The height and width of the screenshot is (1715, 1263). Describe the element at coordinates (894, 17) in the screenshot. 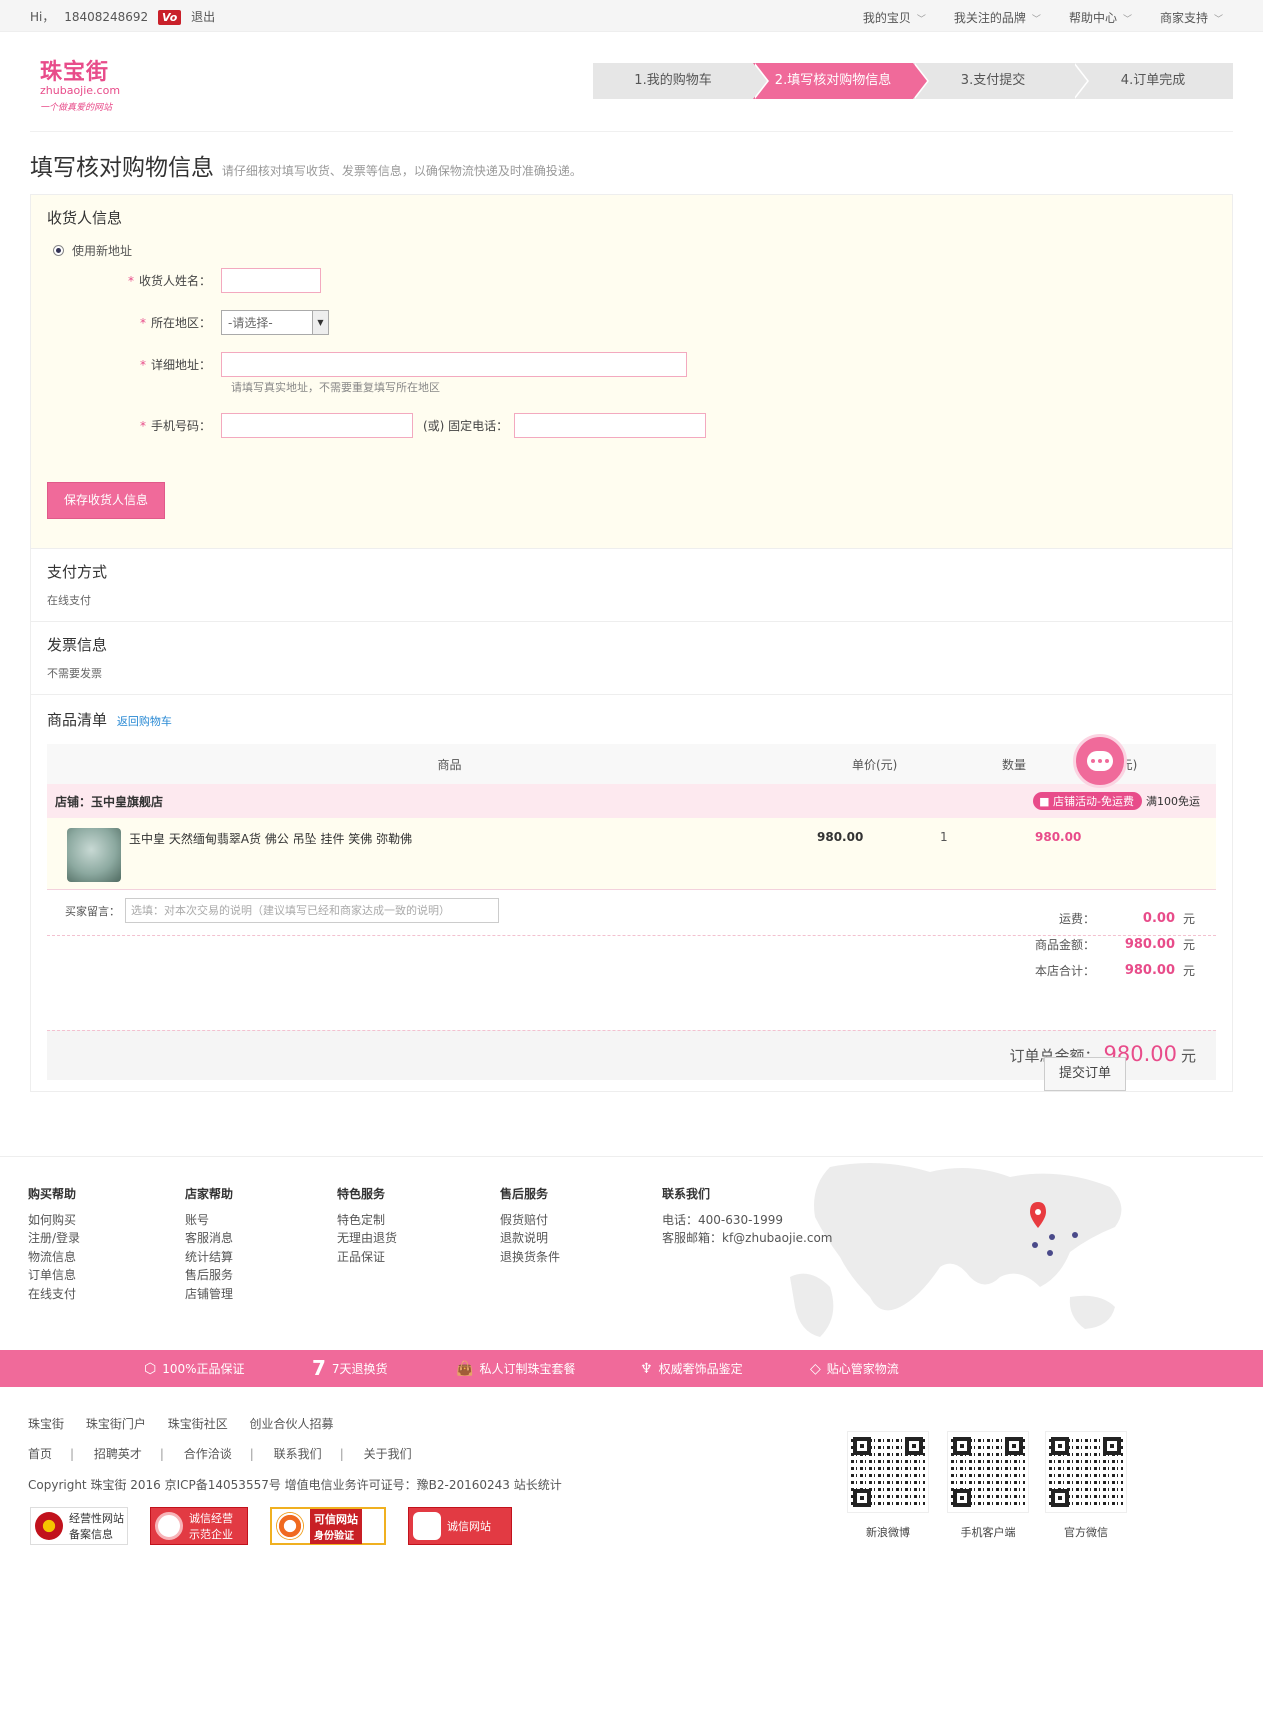

I see `menu-my-treasures: 我的宝贝 ﹀` at that location.